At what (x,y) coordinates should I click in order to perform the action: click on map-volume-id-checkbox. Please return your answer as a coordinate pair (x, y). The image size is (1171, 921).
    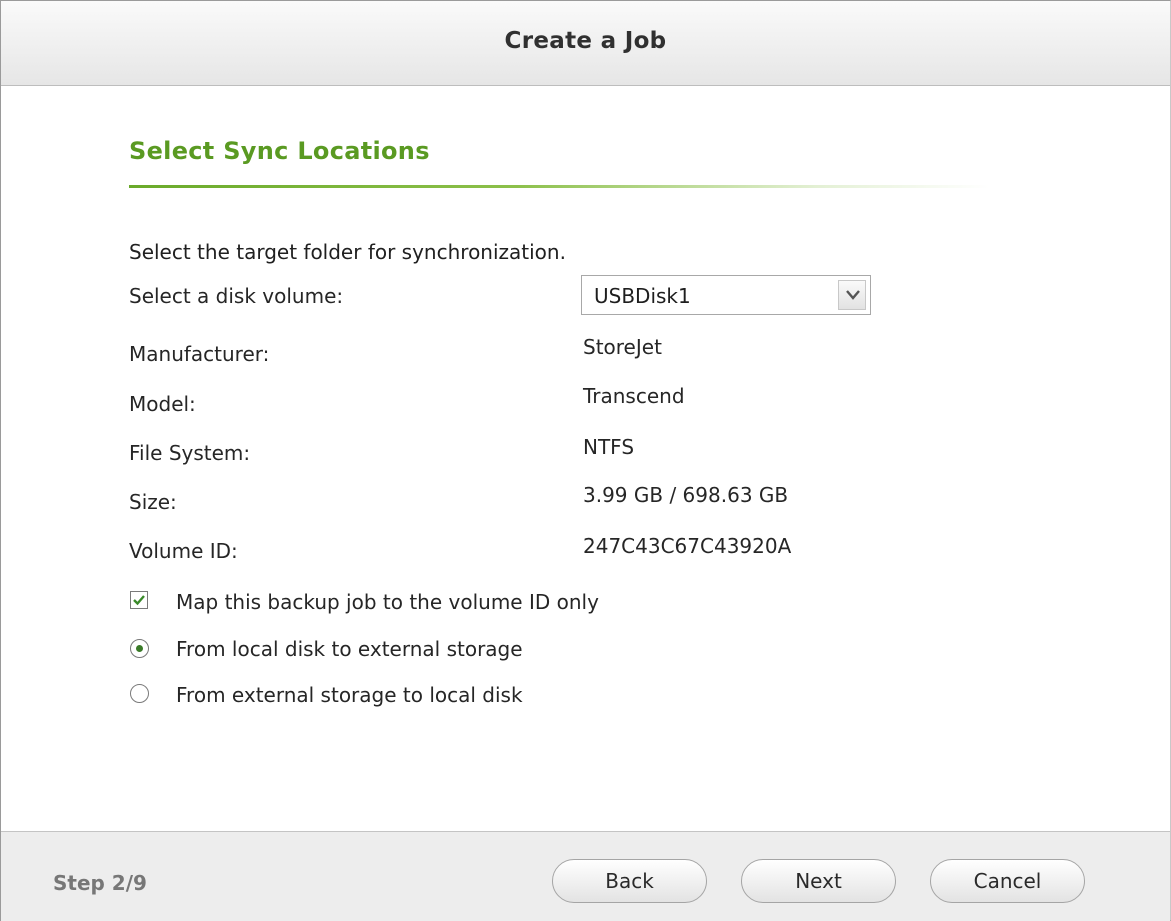
    Looking at the image, I should click on (139, 600).